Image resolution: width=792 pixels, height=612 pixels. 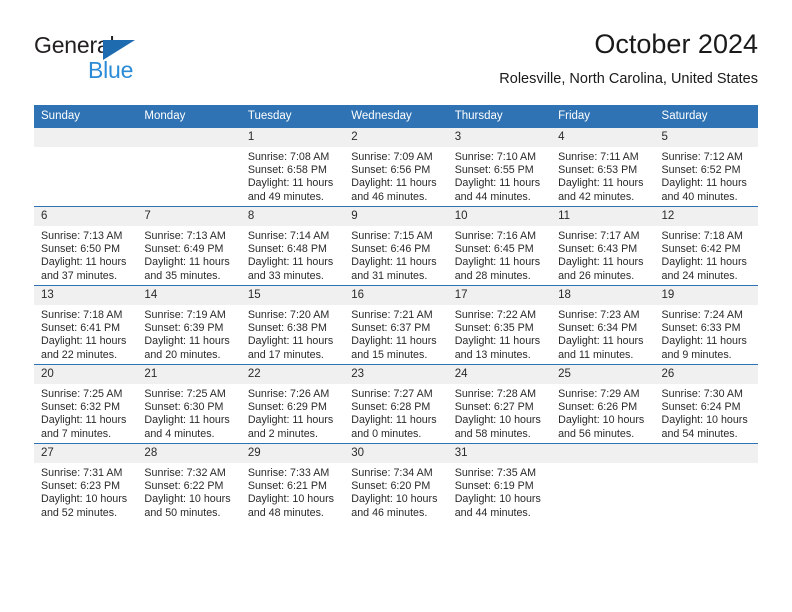 I want to click on daylight-duration-line2: and 40 minutes., so click(x=699, y=196).